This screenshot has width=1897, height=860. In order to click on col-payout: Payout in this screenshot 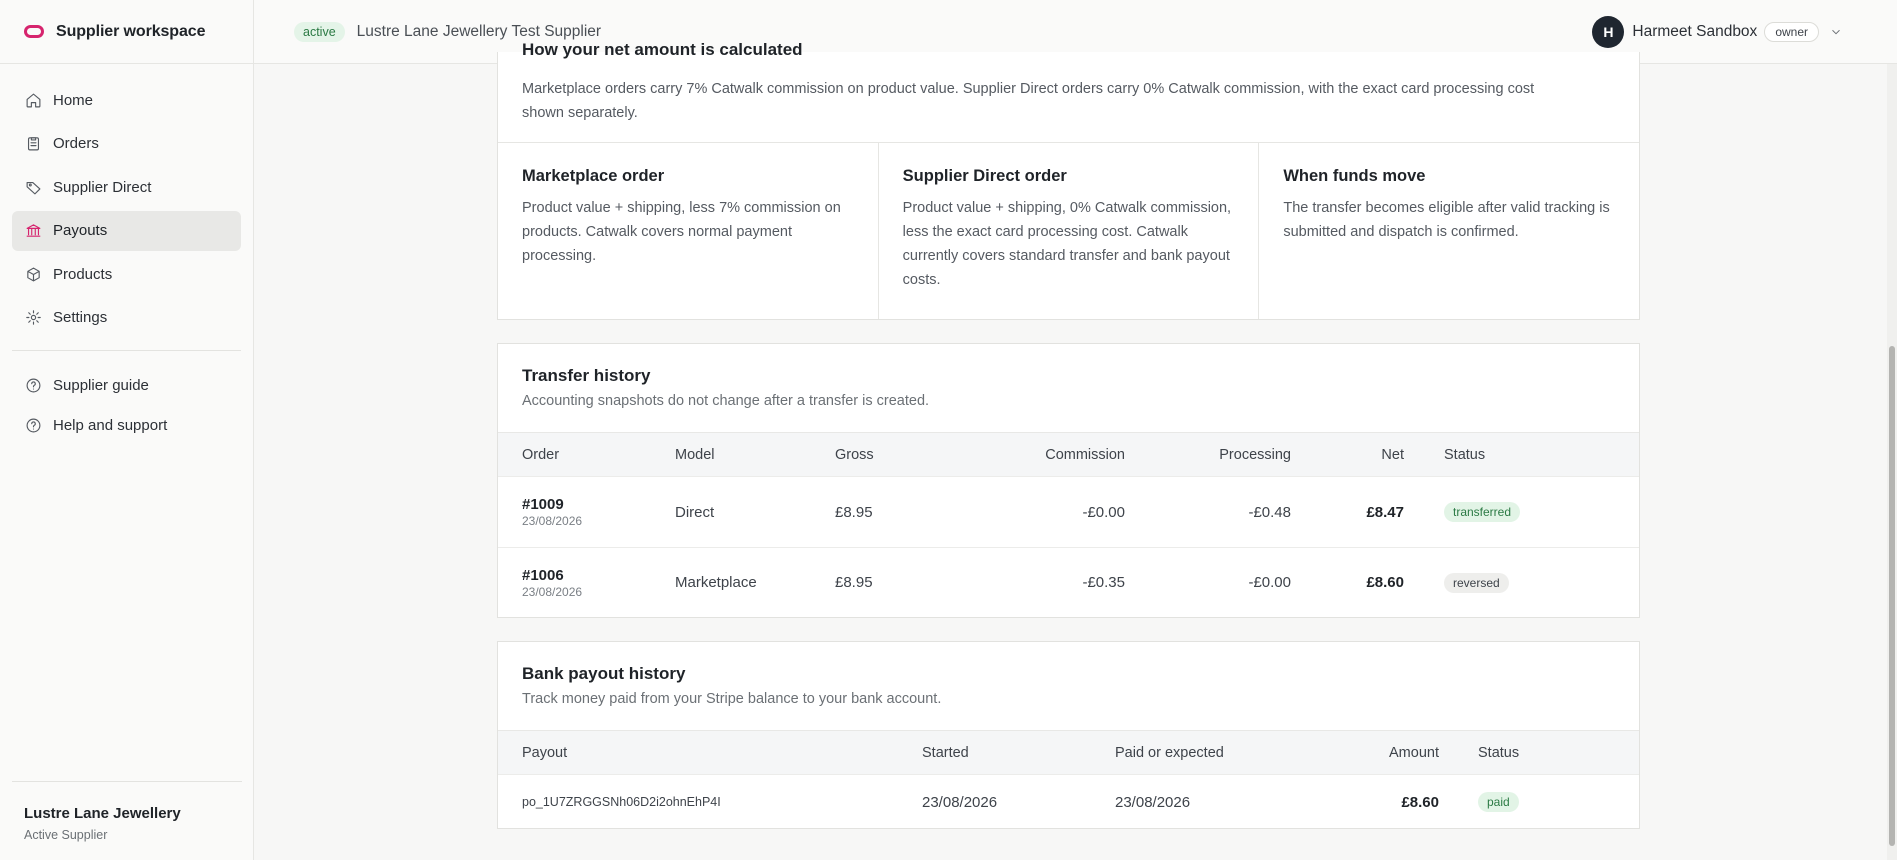, I will do `click(545, 752)`.